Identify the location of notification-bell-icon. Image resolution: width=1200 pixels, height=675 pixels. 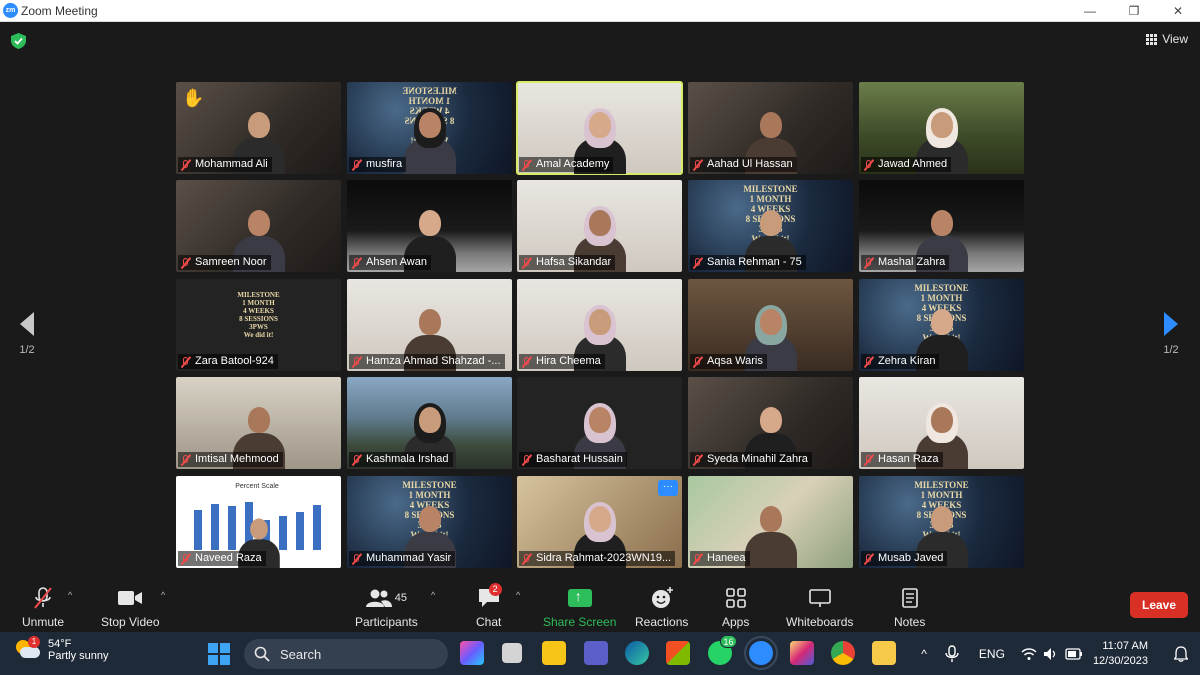
(1181, 653).